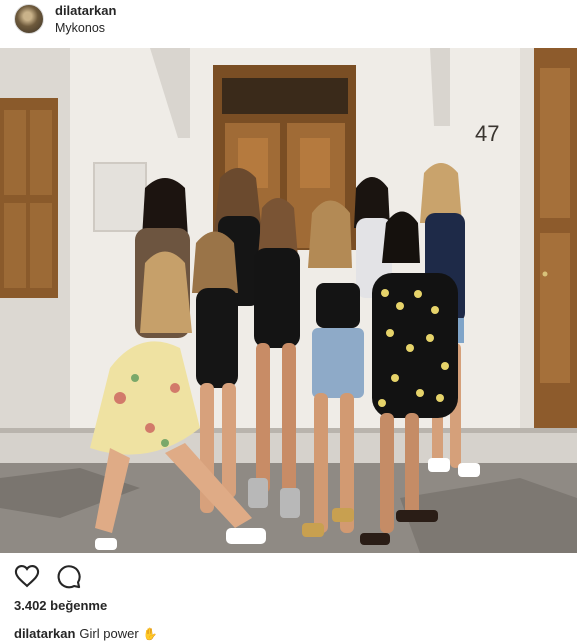 This screenshot has height=643, width=577. I want to click on post-header: dilatarkan Mykonos, so click(288, 22).